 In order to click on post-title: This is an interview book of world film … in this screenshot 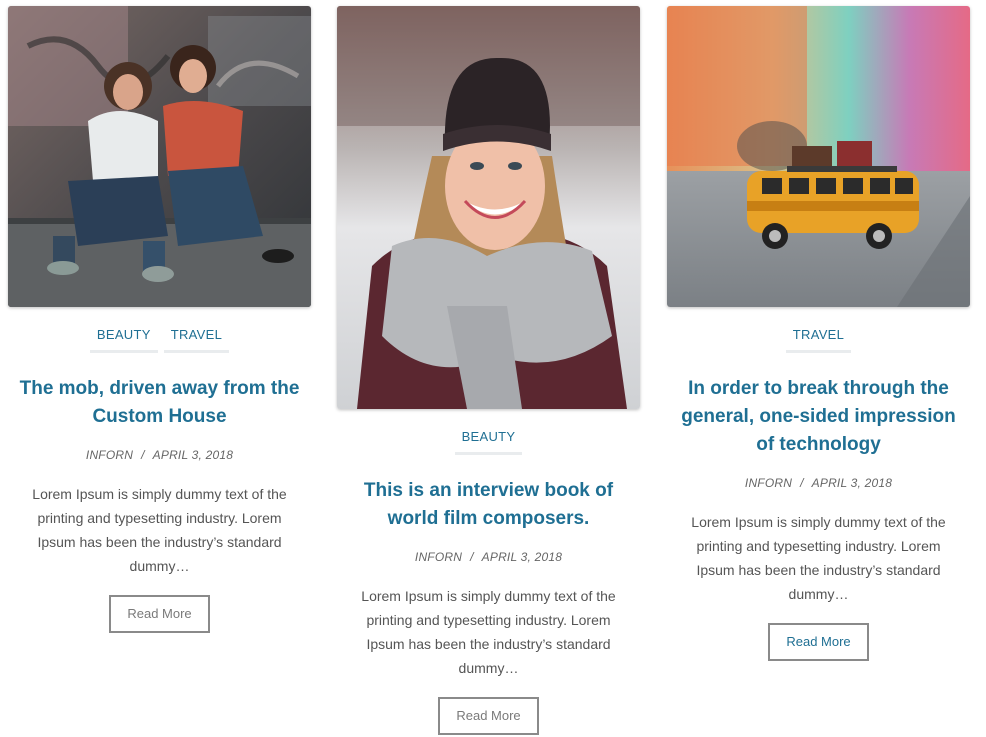, I will do `click(488, 505)`.